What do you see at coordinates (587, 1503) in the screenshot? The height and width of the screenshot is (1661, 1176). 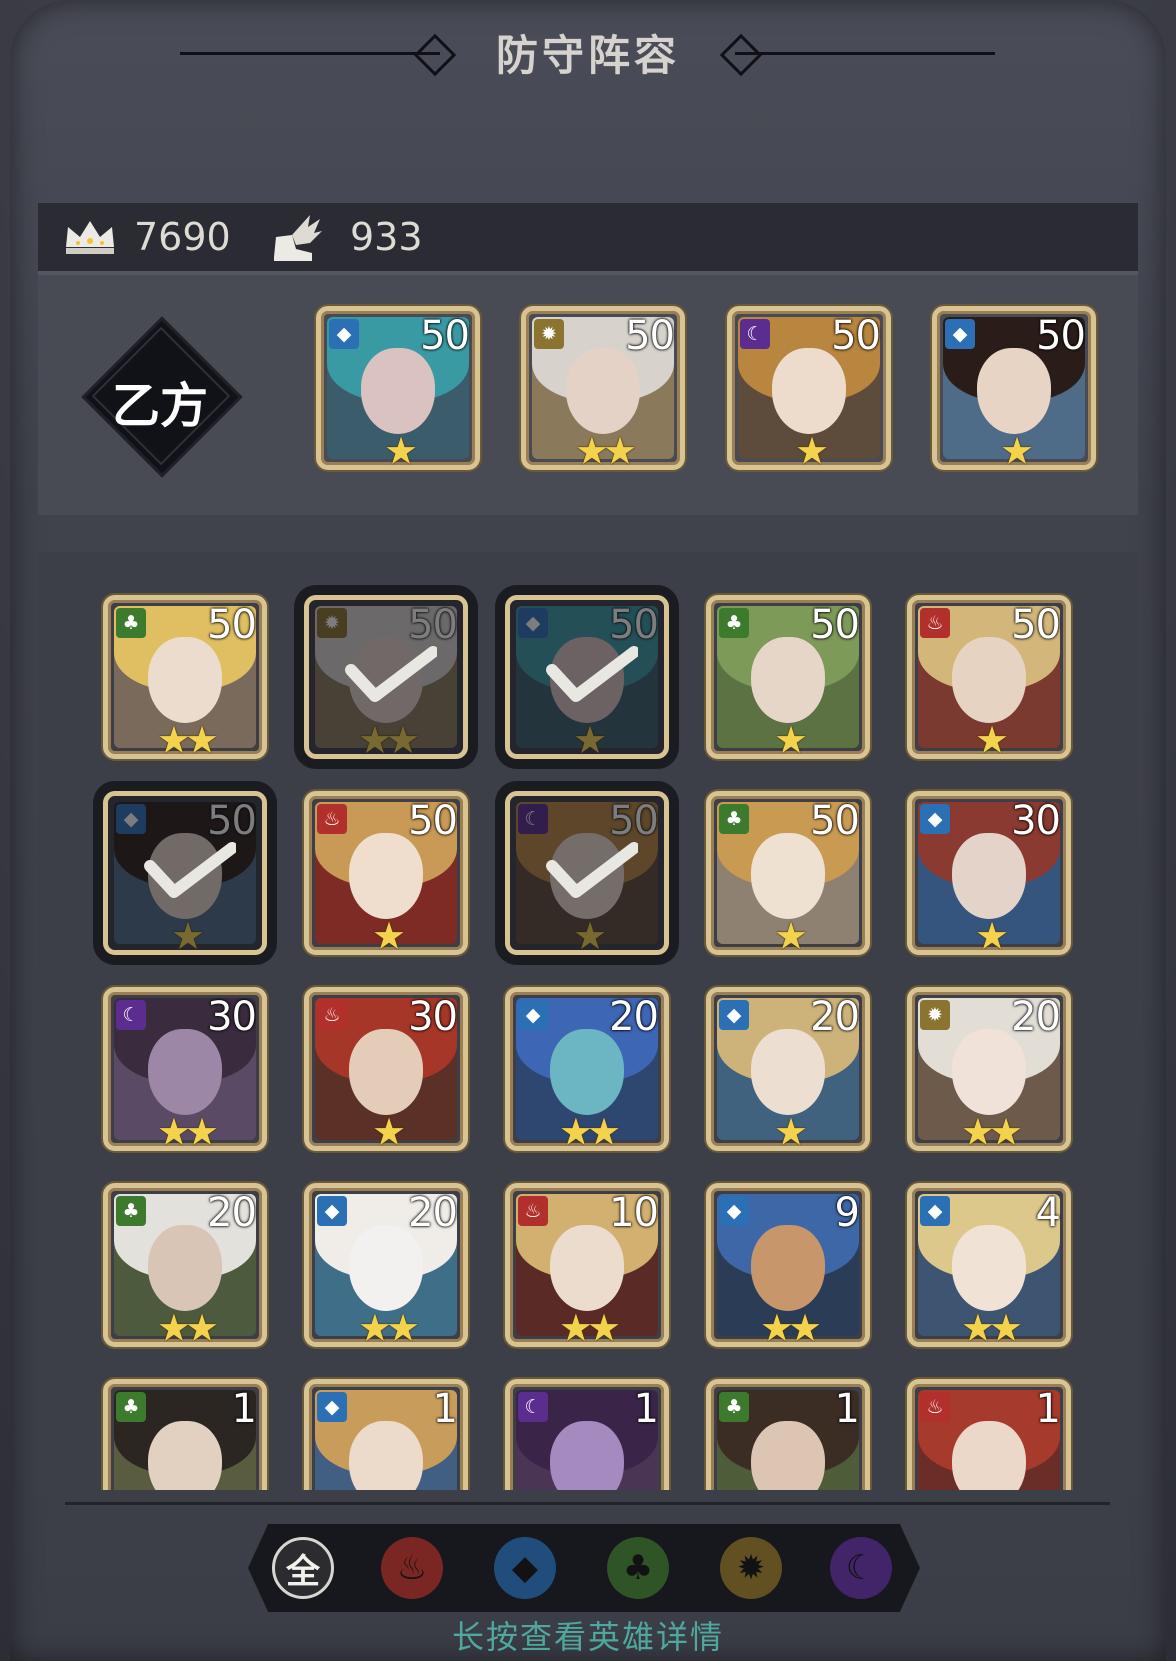 I see `roster-divider` at bounding box center [587, 1503].